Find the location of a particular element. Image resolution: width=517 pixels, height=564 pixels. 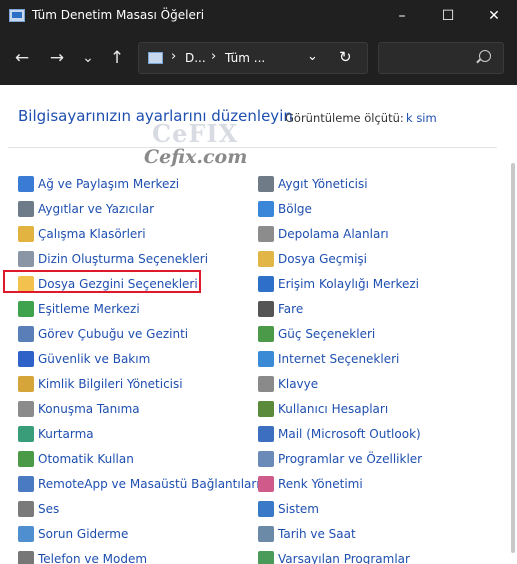

control-panel-item: Çalışma Klasörleri is located at coordinates (82, 234).